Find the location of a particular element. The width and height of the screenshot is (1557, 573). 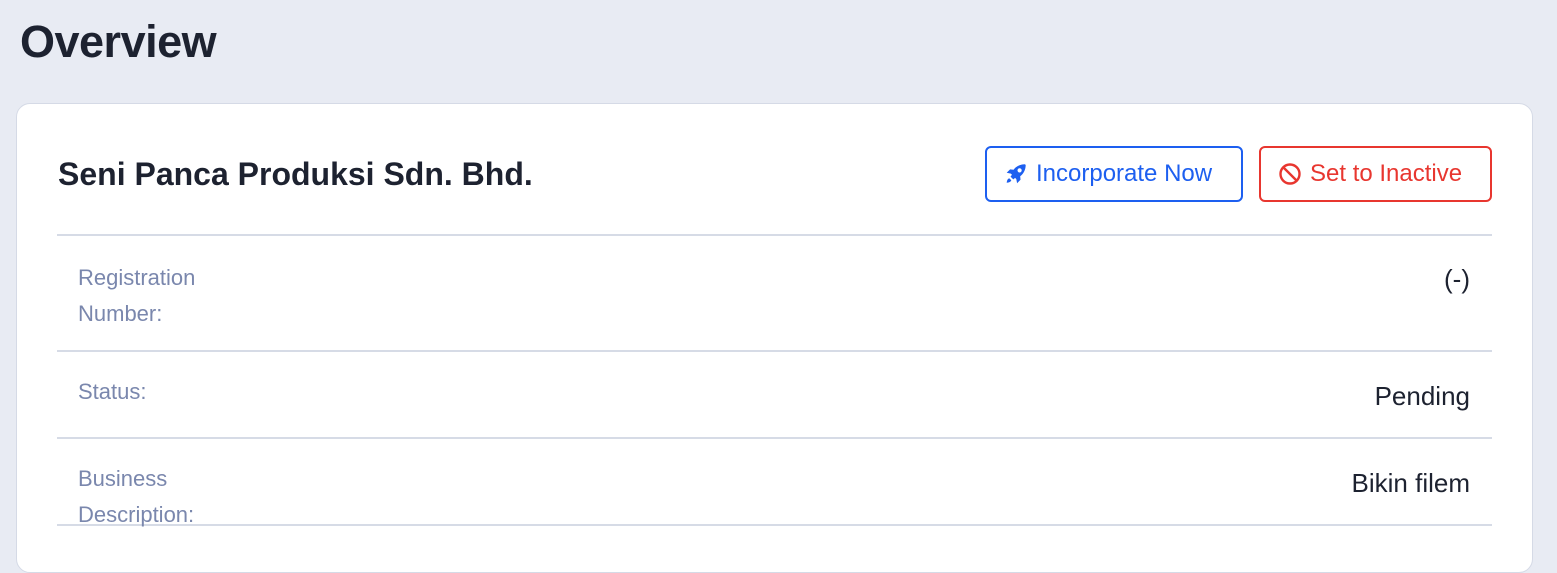

rocket-icon is located at coordinates (1016, 174).